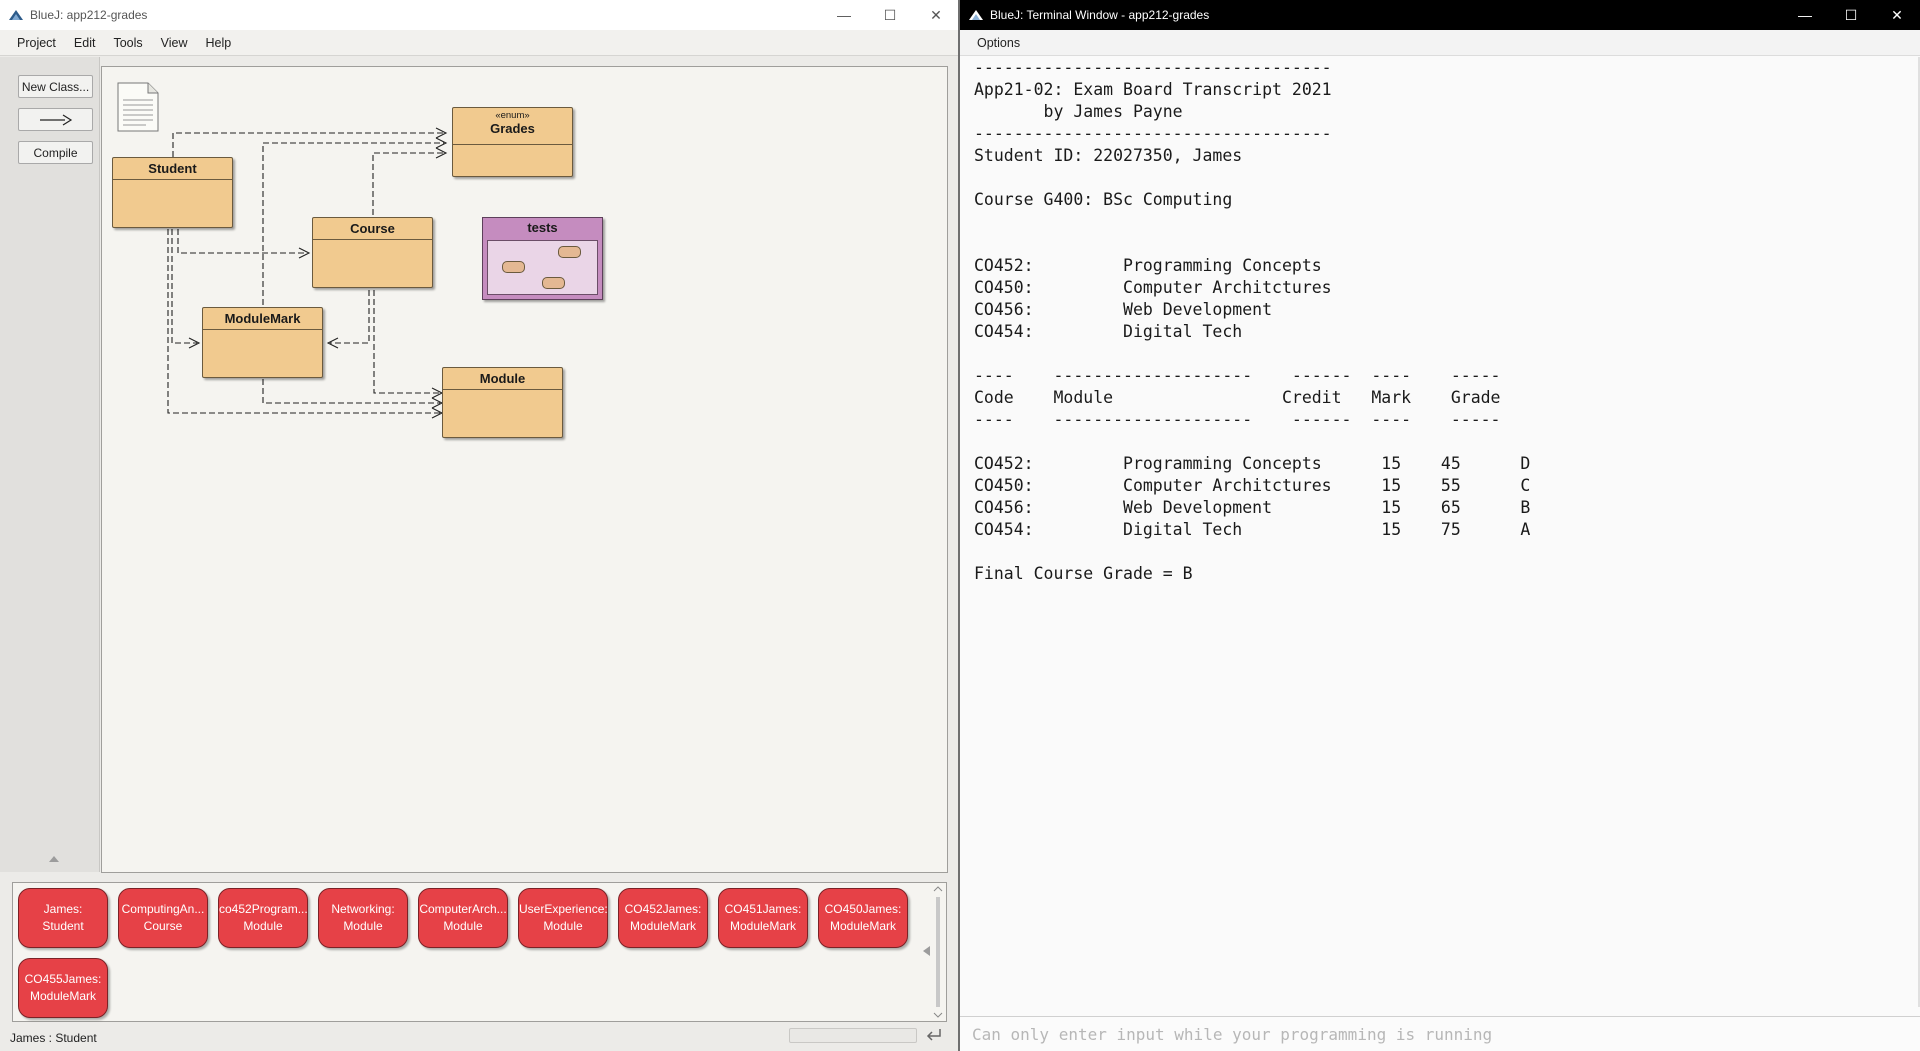 Image resolution: width=1920 pixels, height=1051 pixels. Describe the element at coordinates (1252, 485) in the screenshot. I see `terminal-line: CO450: Computer Architctures 15 55 C` at that location.